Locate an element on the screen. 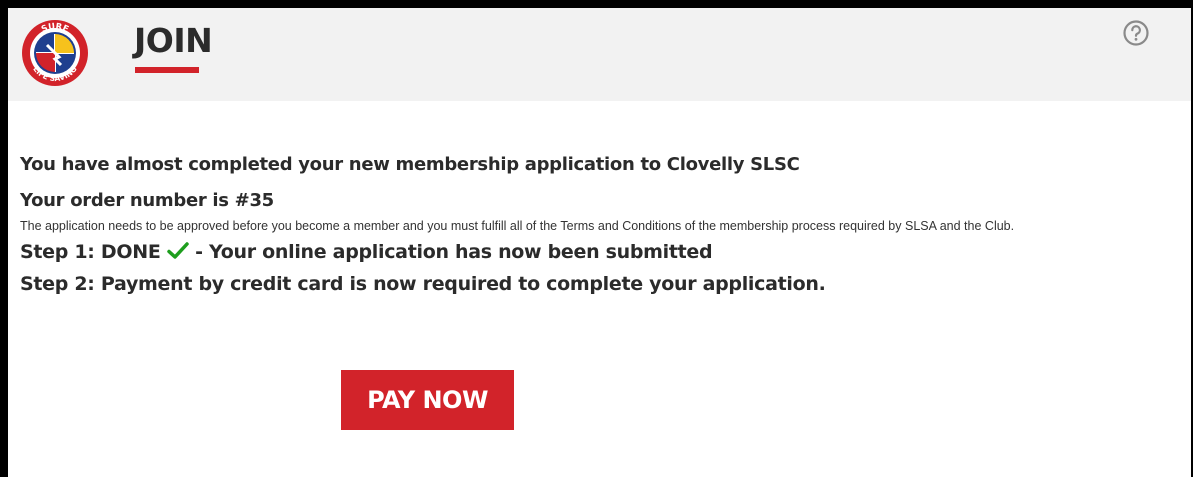 The height and width of the screenshot is (477, 1193). checkmark-icon is located at coordinates (178, 250).